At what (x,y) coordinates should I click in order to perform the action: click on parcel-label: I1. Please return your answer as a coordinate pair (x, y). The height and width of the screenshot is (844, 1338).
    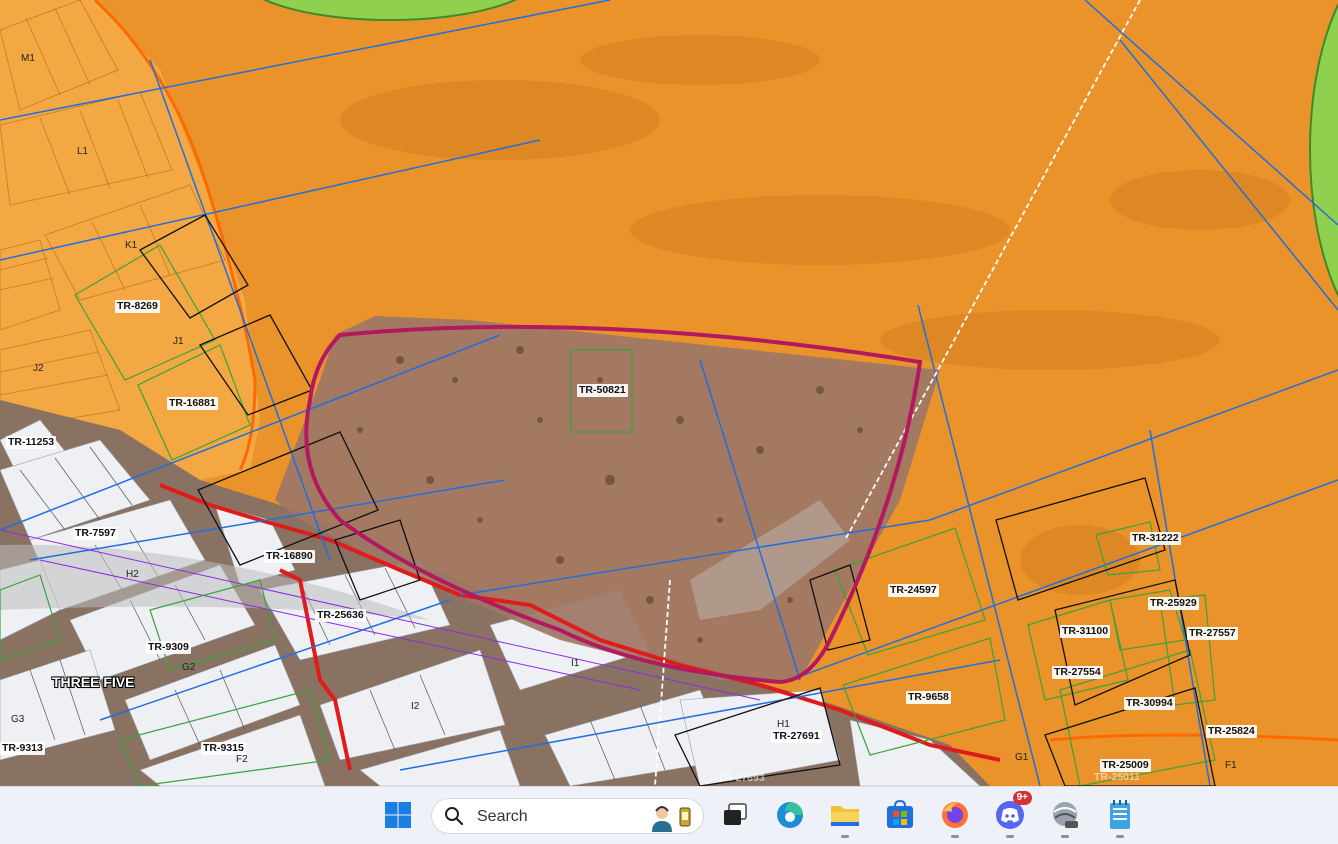
    Looking at the image, I should click on (575, 663).